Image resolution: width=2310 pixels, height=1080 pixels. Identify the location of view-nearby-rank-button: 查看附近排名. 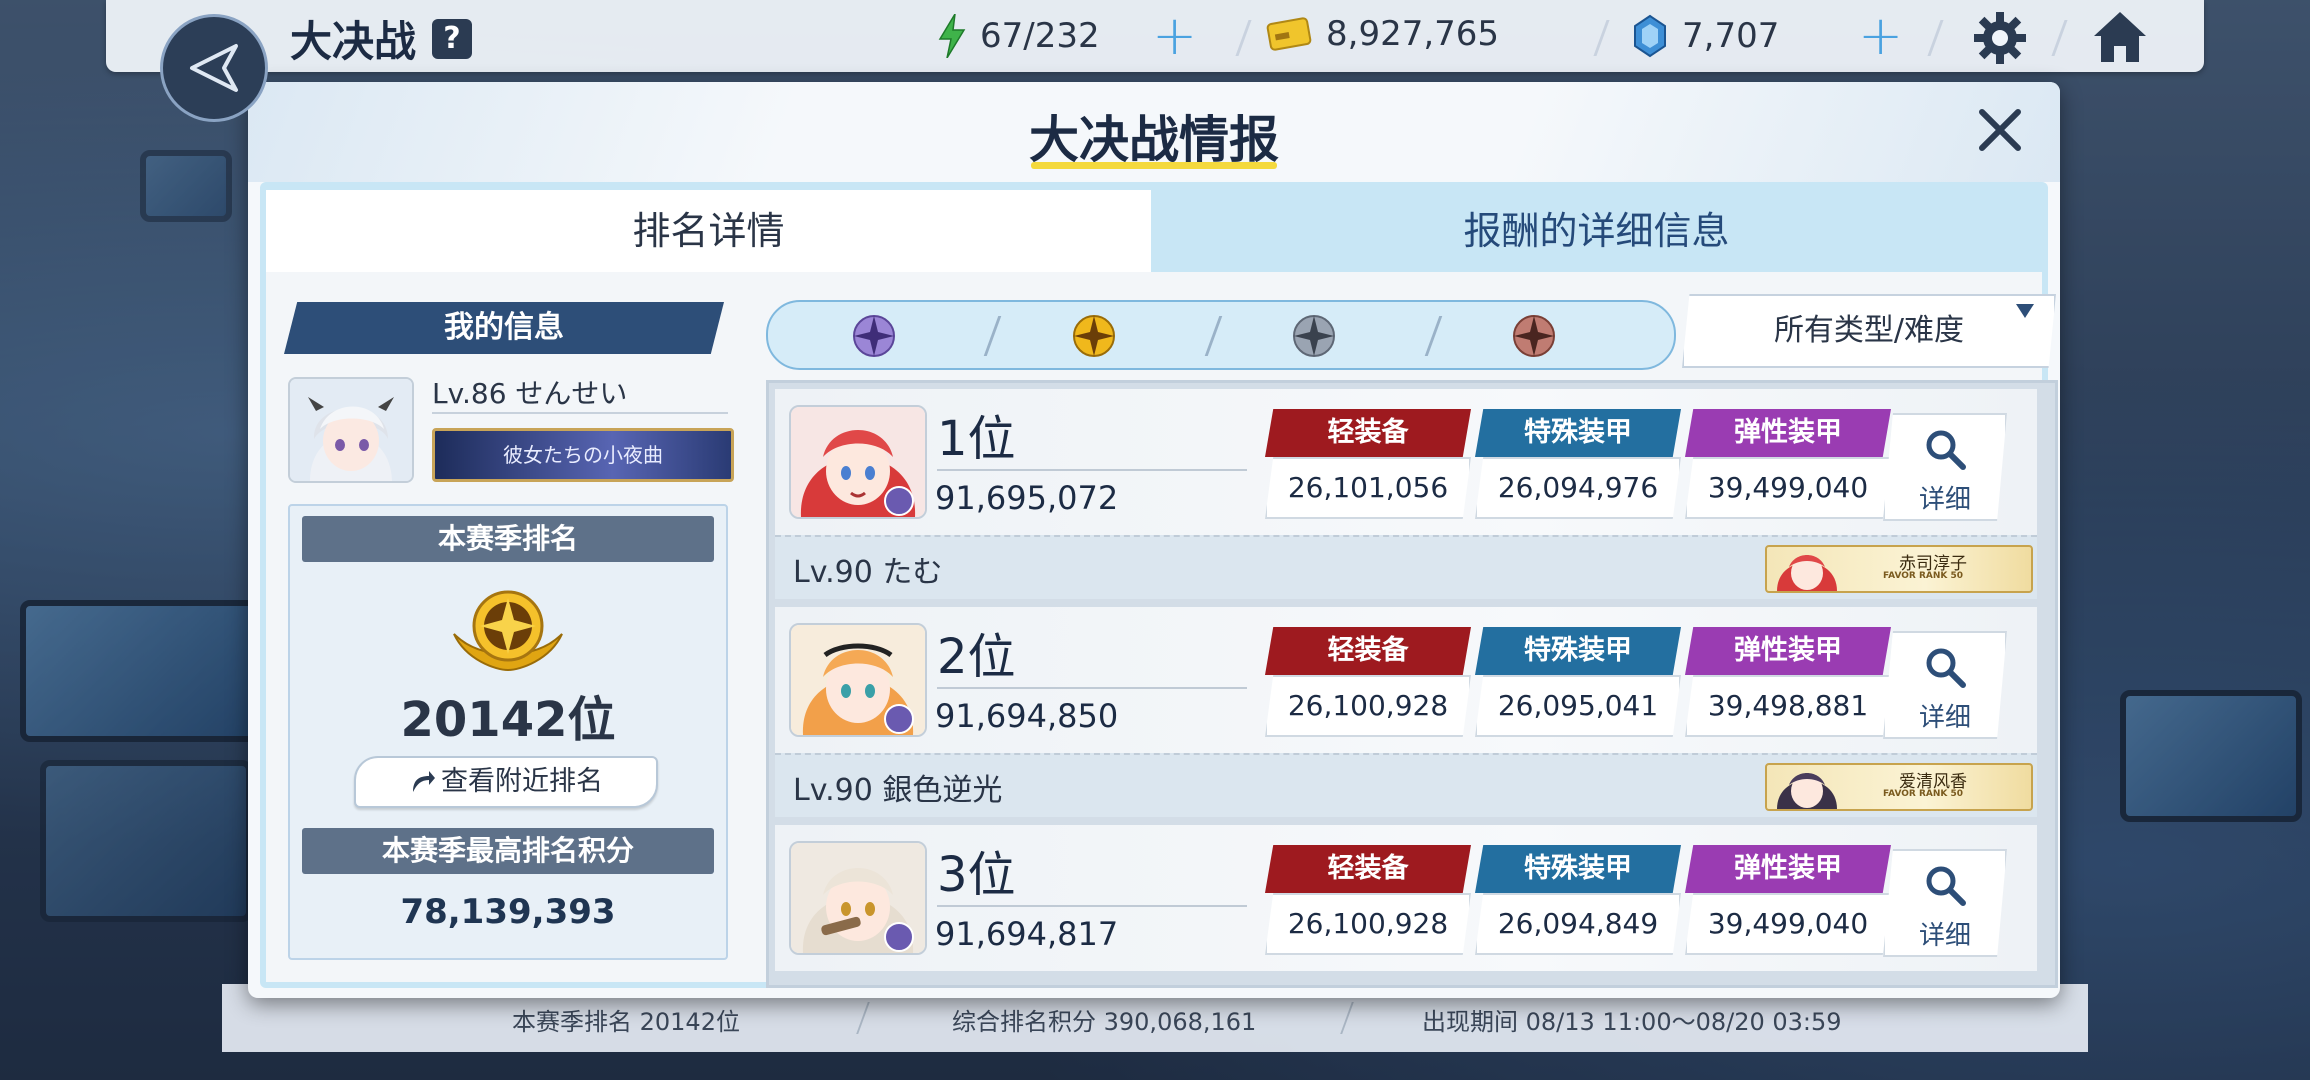
(506, 782).